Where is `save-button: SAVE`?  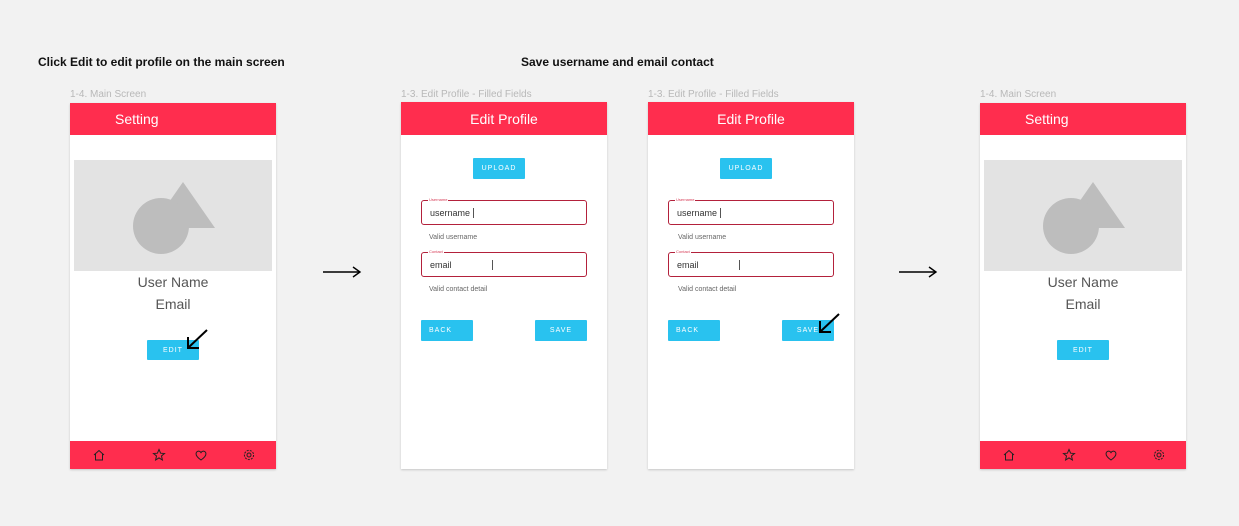 save-button: SAVE is located at coordinates (561, 330).